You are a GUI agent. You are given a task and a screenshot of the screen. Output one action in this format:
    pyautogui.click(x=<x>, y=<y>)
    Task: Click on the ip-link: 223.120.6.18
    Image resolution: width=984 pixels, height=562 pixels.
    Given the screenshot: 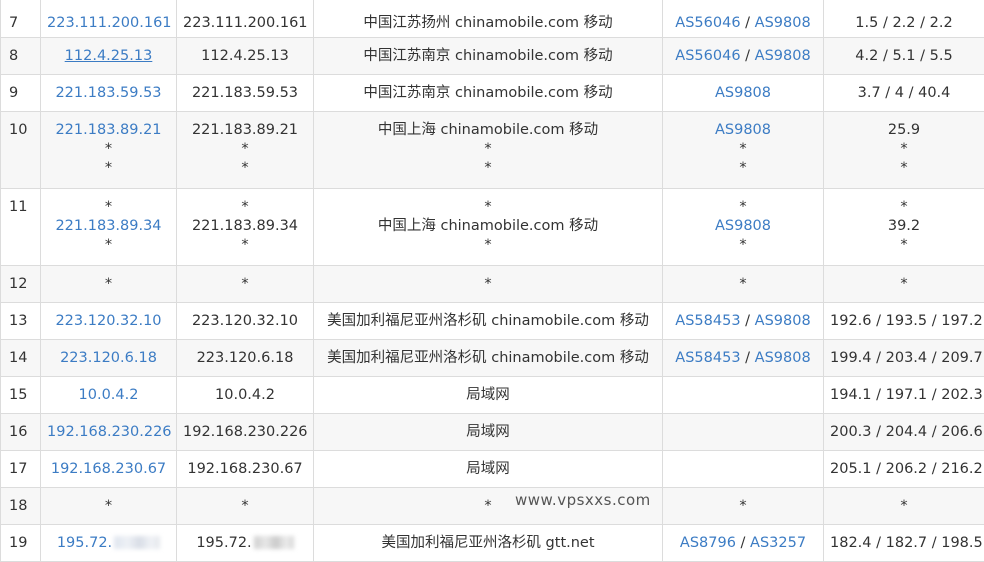 What is the action you would take?
    pyautogui.click(x=109, y=358)
    